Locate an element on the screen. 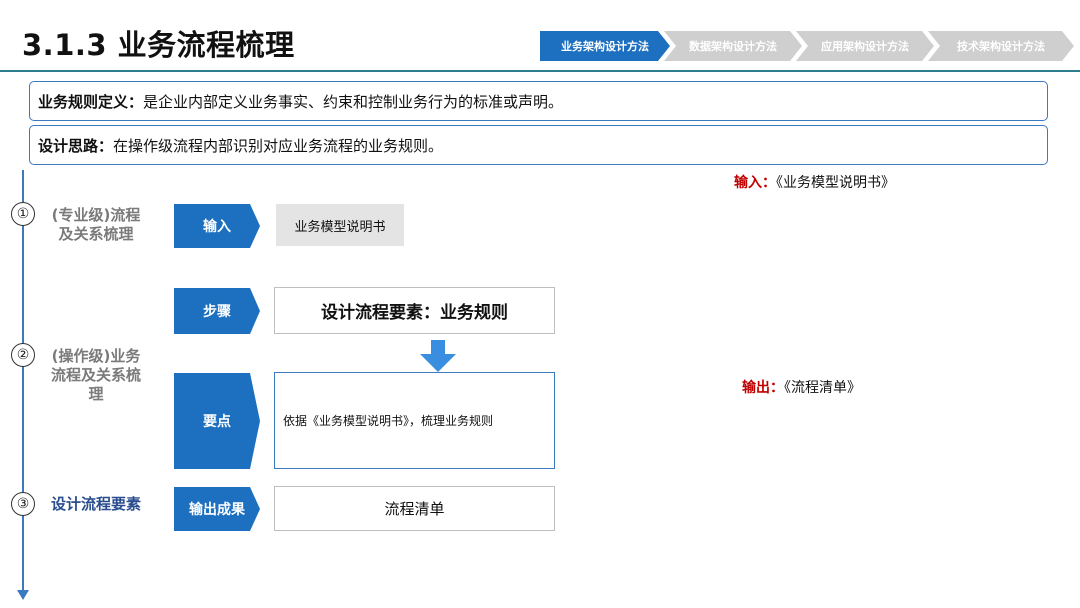 This screenshot has height=608, width=1080. phase-label-3: 设计流程要素 is located at coordinates (95, 504).